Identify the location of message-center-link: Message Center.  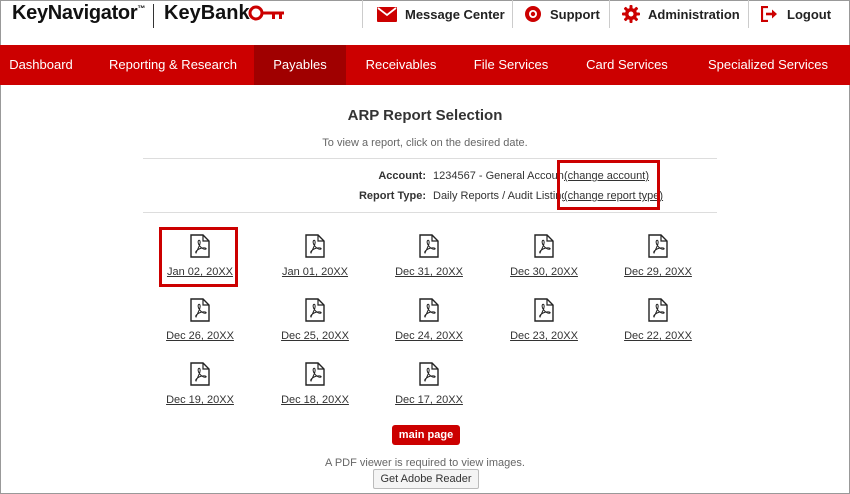
(441, 14).